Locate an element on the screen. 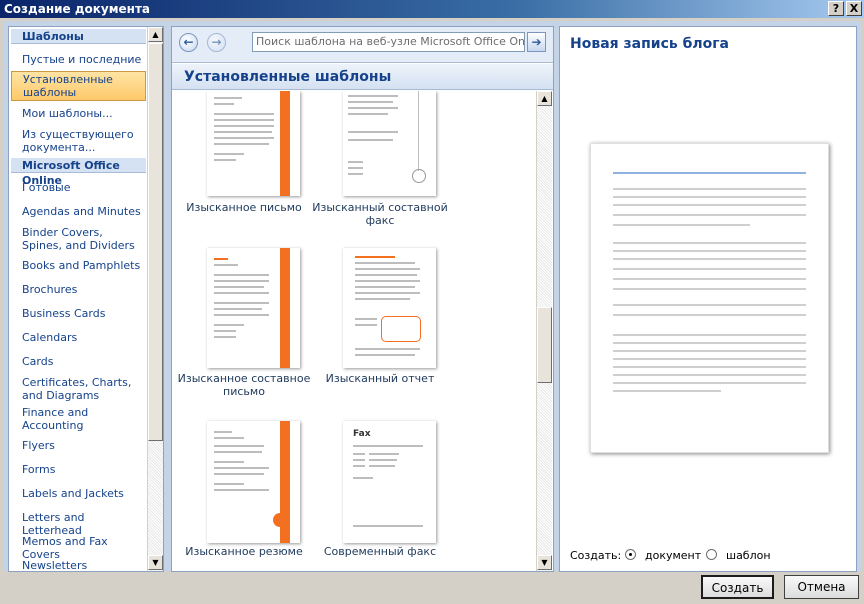 The height and width of the screenshot is (604, 864). close-button: X is located at coordinates (854, 8).